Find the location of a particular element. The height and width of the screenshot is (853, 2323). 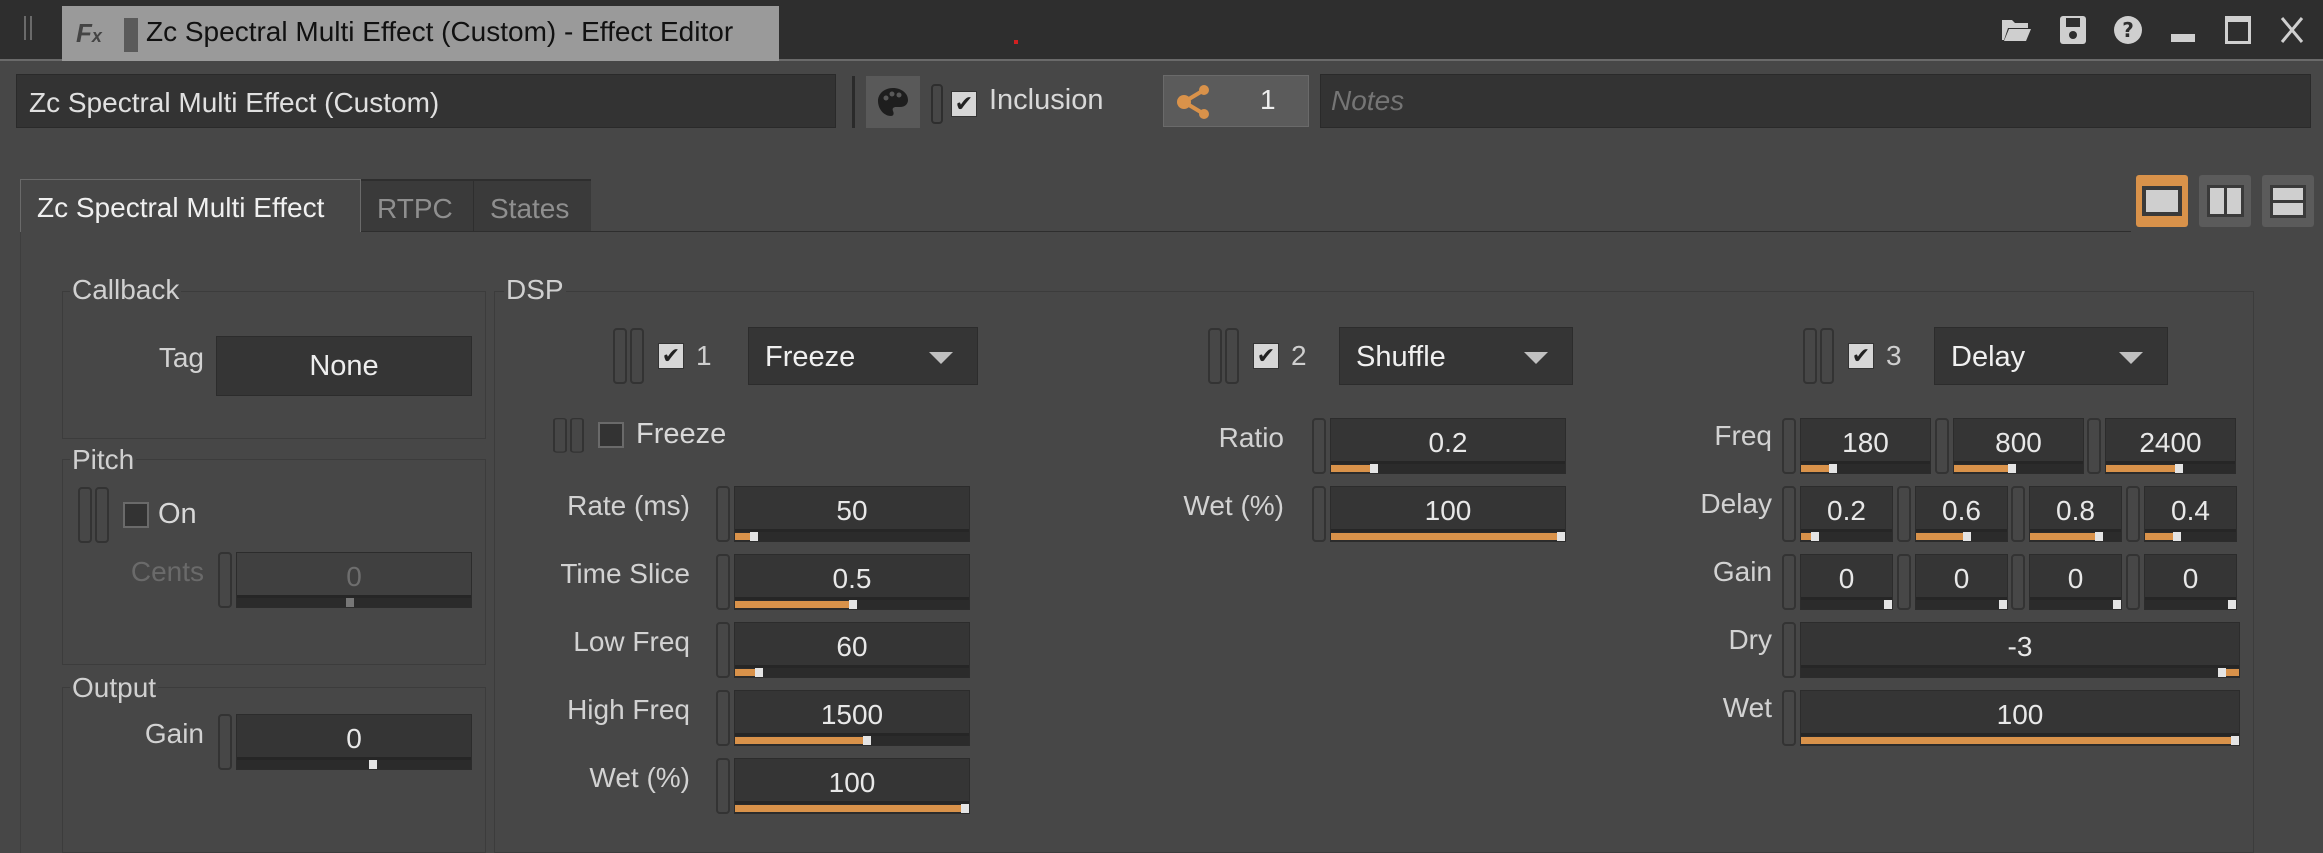

slot1-low-freq-link-indicator is located at coordinates (723, 650).